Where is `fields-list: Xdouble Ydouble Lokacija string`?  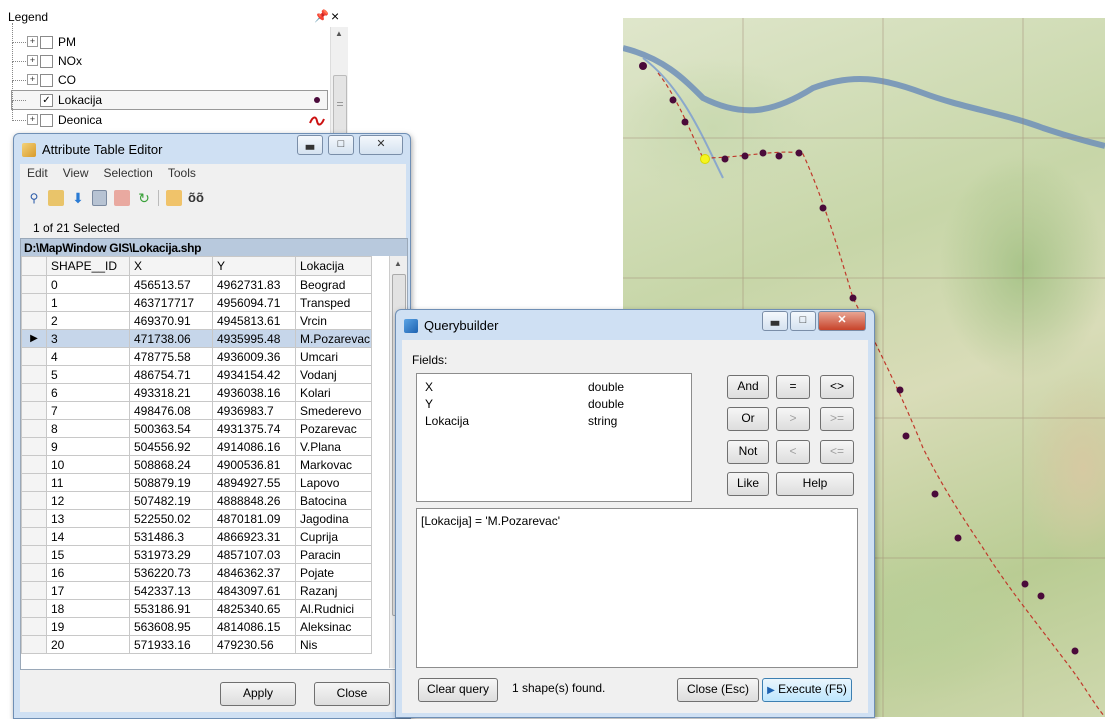
fields-list: Xdouble Ydouble Lokacija string is located at coordinates (554, 437).